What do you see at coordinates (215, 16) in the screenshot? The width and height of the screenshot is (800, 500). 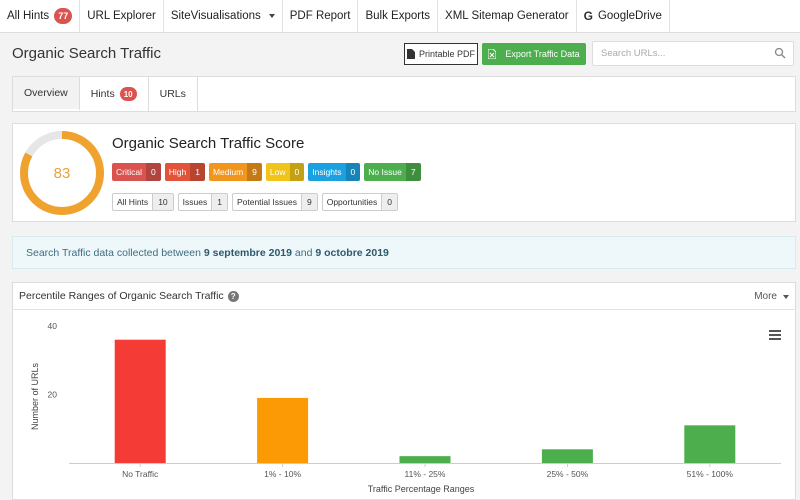 I see `nav-site-visualisations-label: SiteVisualisations` at bounding box center [215, 16].